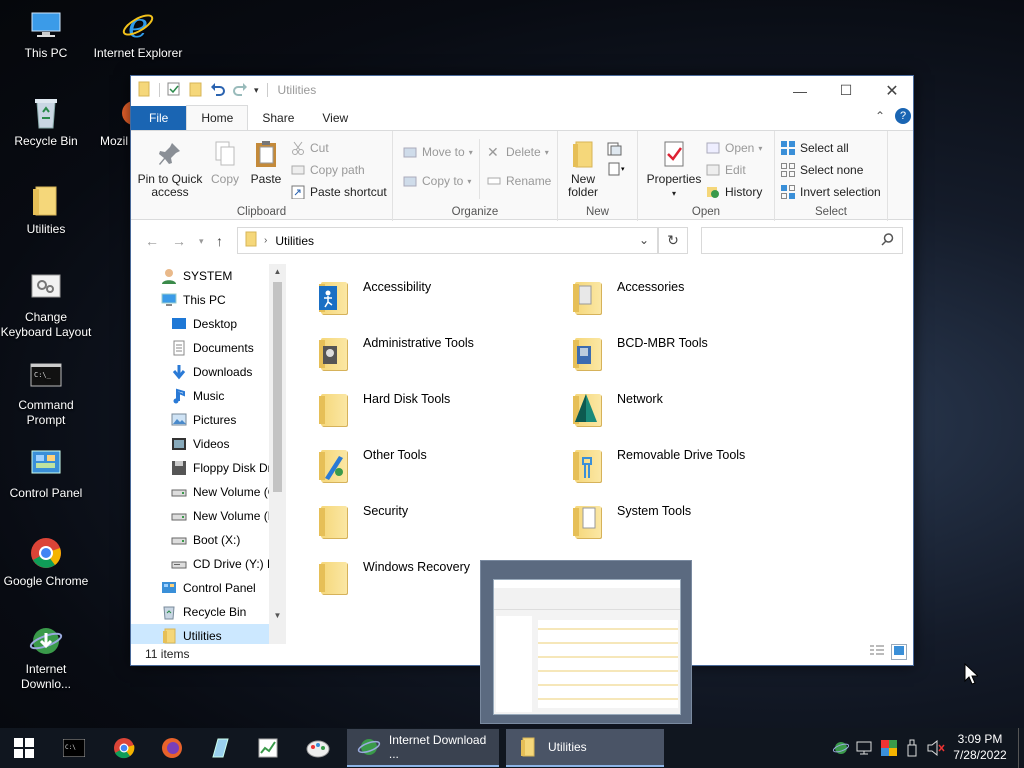  I want to click on desktop-icon-internet-explorer: e Internet Explorer, so click(138, 33).